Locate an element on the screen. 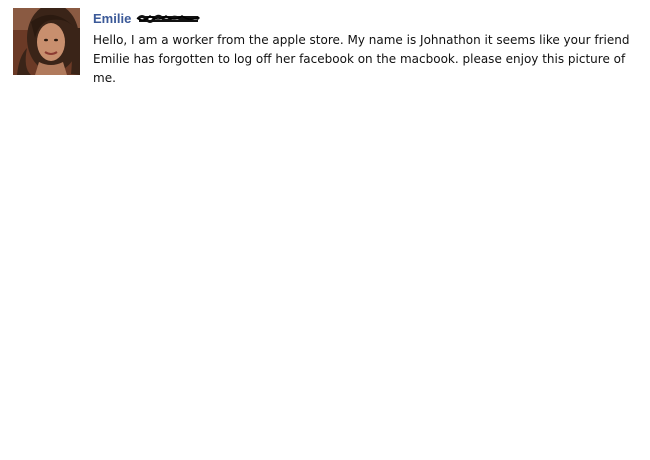 The height and width of the screenshot is (460, 650). profile-photo-icon is located at coordinates (46, 41).